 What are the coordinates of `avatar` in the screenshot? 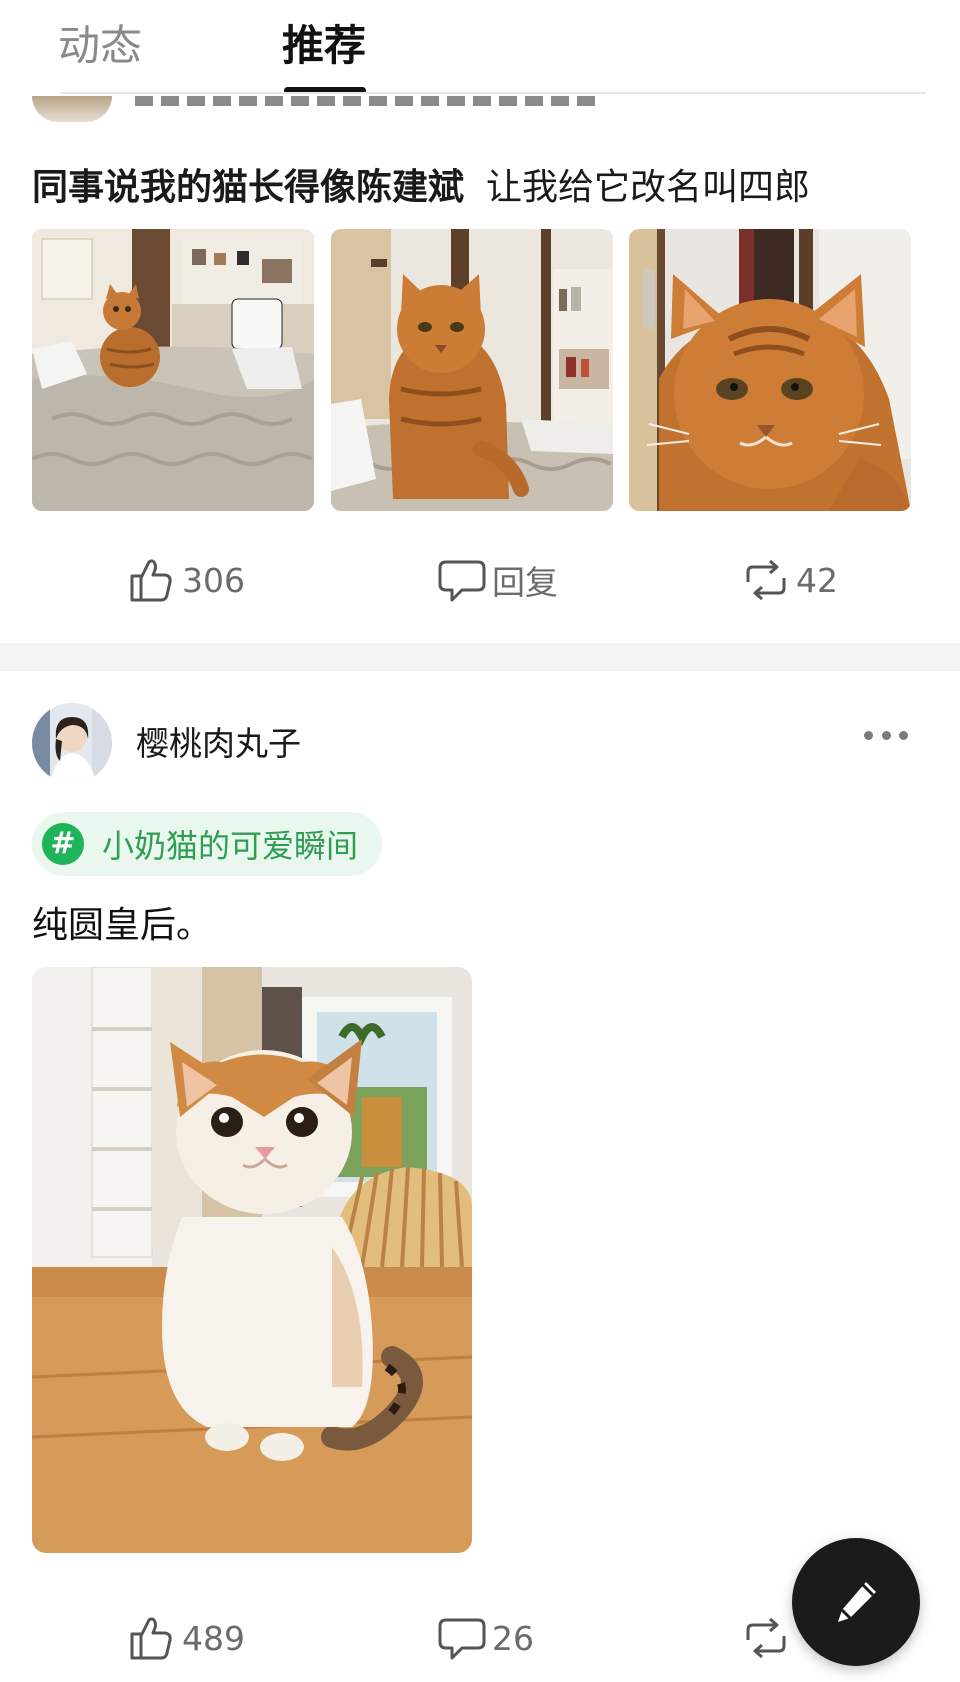 It's located at (72, 743).